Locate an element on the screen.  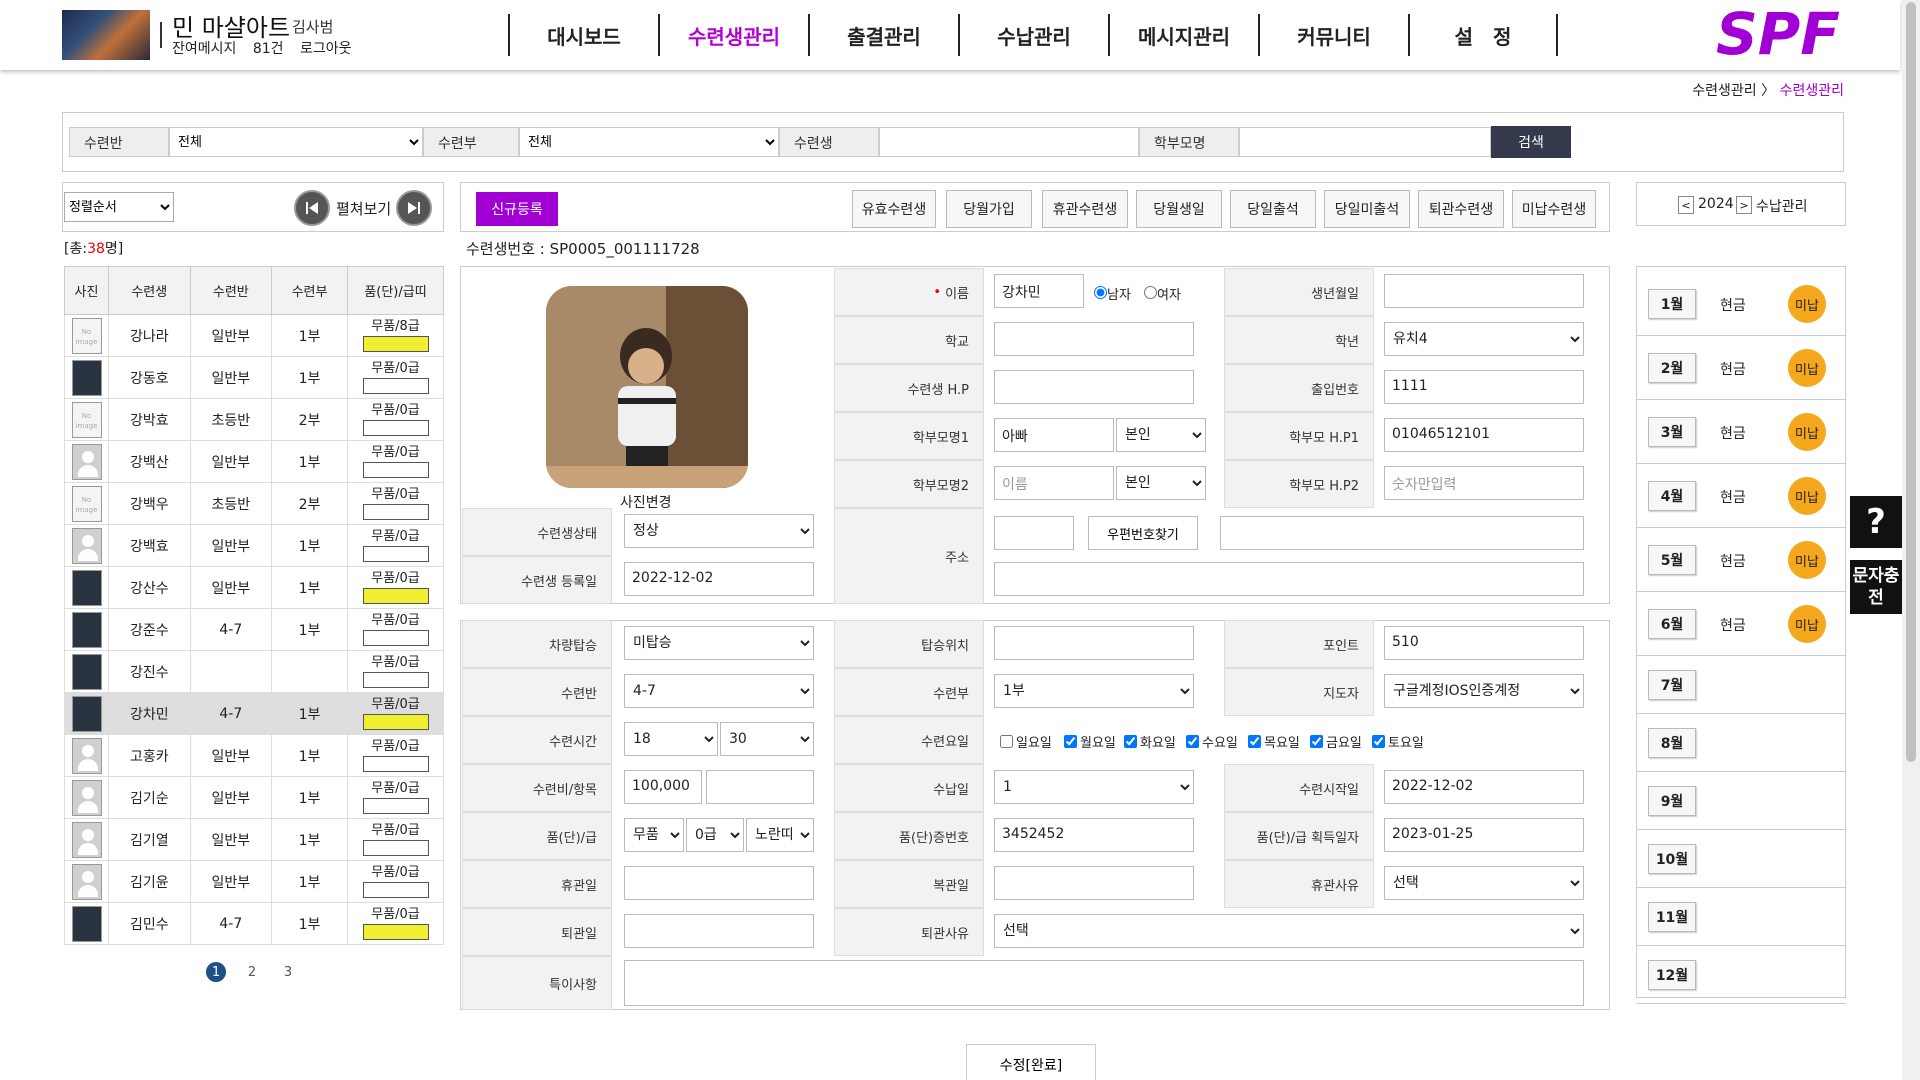
scrollbar-thumb is located at coordinates (1911, 382).